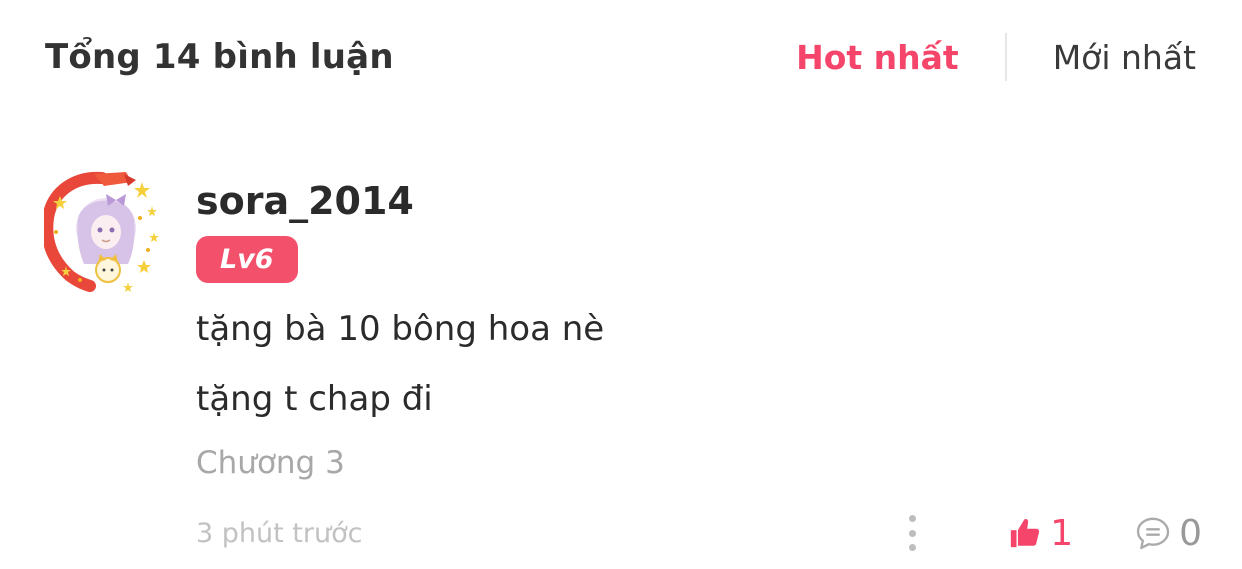 This screenshot has width=1242, height=569. What do you see at coordinates (102, 232) in the screenshot?
I see `avatar` at bounding box center [102, 232].